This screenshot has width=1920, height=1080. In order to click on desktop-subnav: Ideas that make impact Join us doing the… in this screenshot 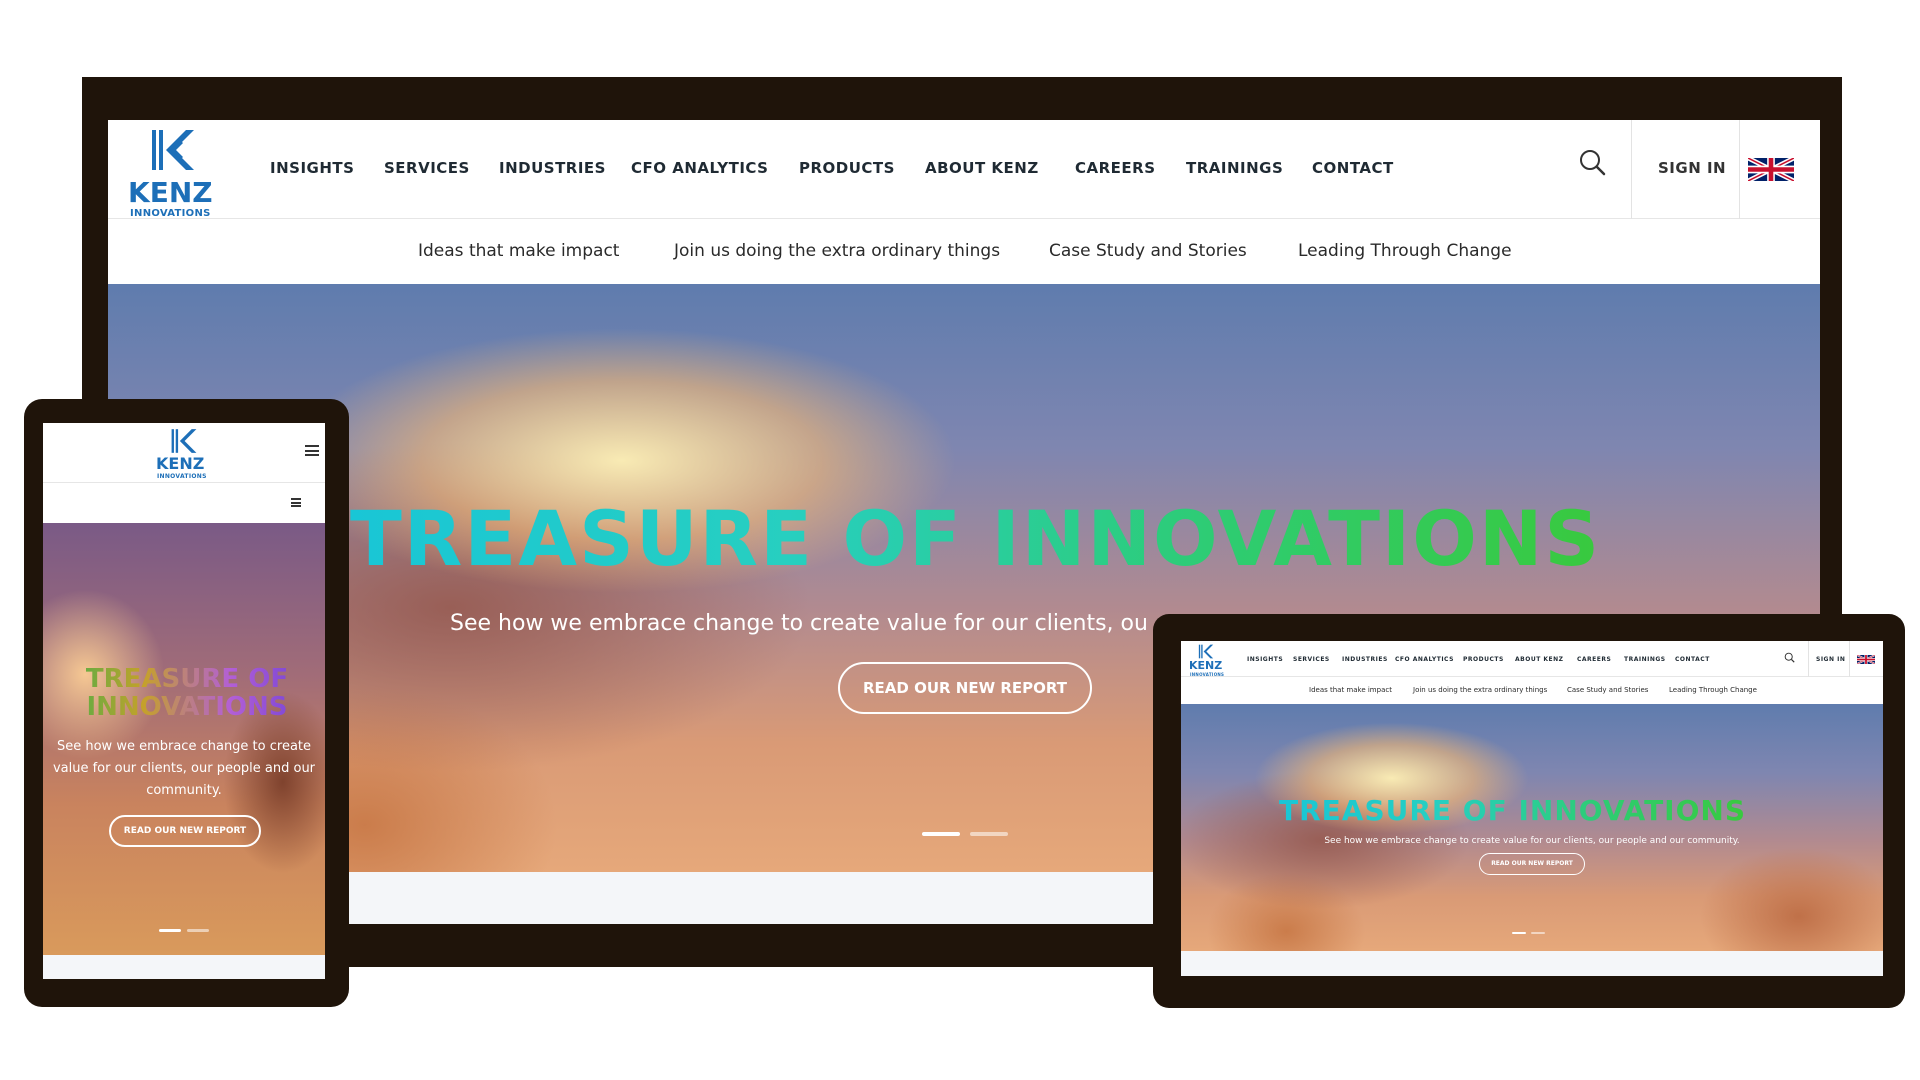, I will do `click(964, 251)`.